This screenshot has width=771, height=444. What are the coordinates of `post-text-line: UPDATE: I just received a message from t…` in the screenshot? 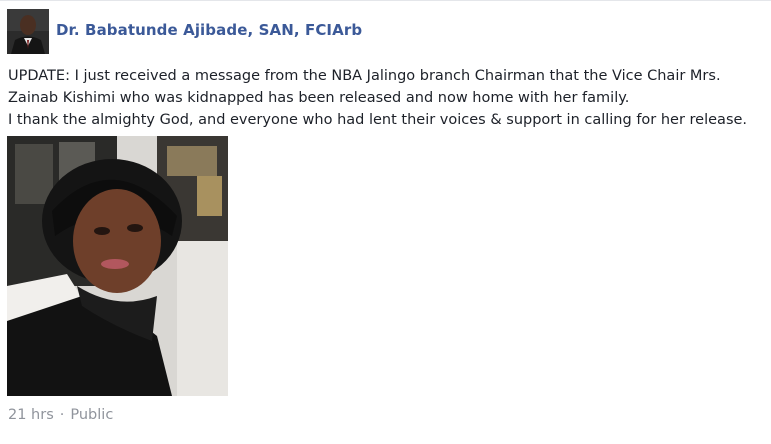 It's located at (364, 76).